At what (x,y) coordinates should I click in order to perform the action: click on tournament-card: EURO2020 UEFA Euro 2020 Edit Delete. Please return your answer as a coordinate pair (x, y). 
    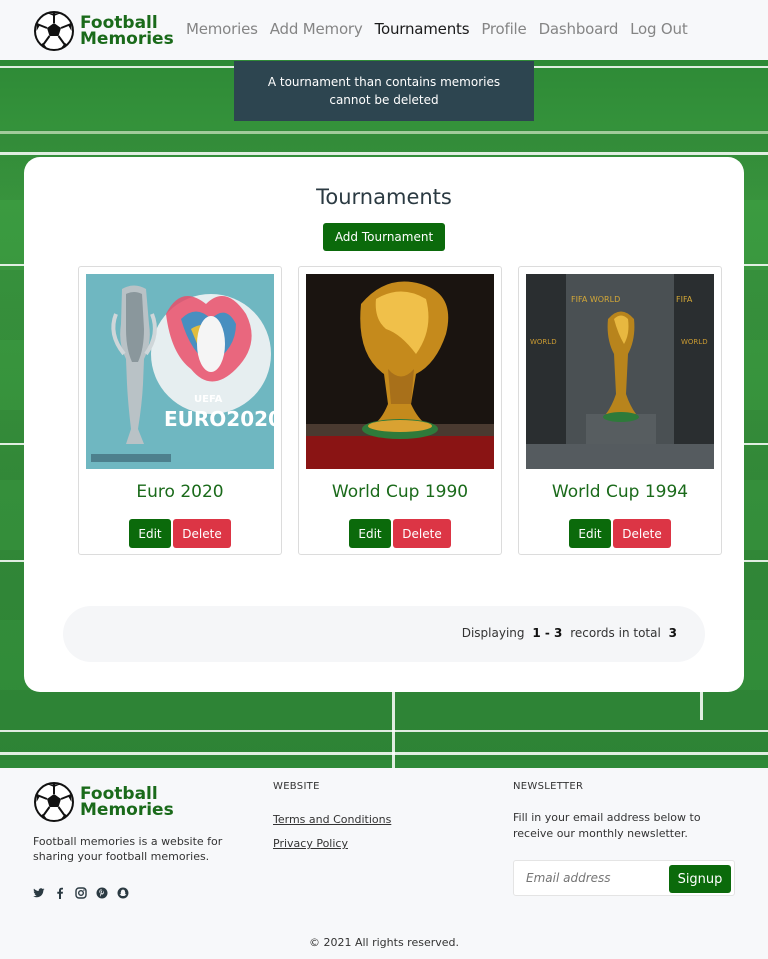
    Looking at the image, I should click on (180, 410).